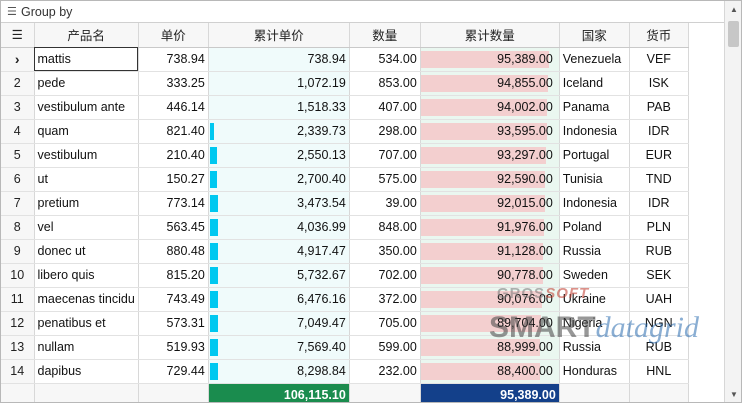 The width and height of the screenshot is (742, 403). Describe the element at coordinates (594, 323) in the screenshot. I see `cell-country: Nigeria` at that location.